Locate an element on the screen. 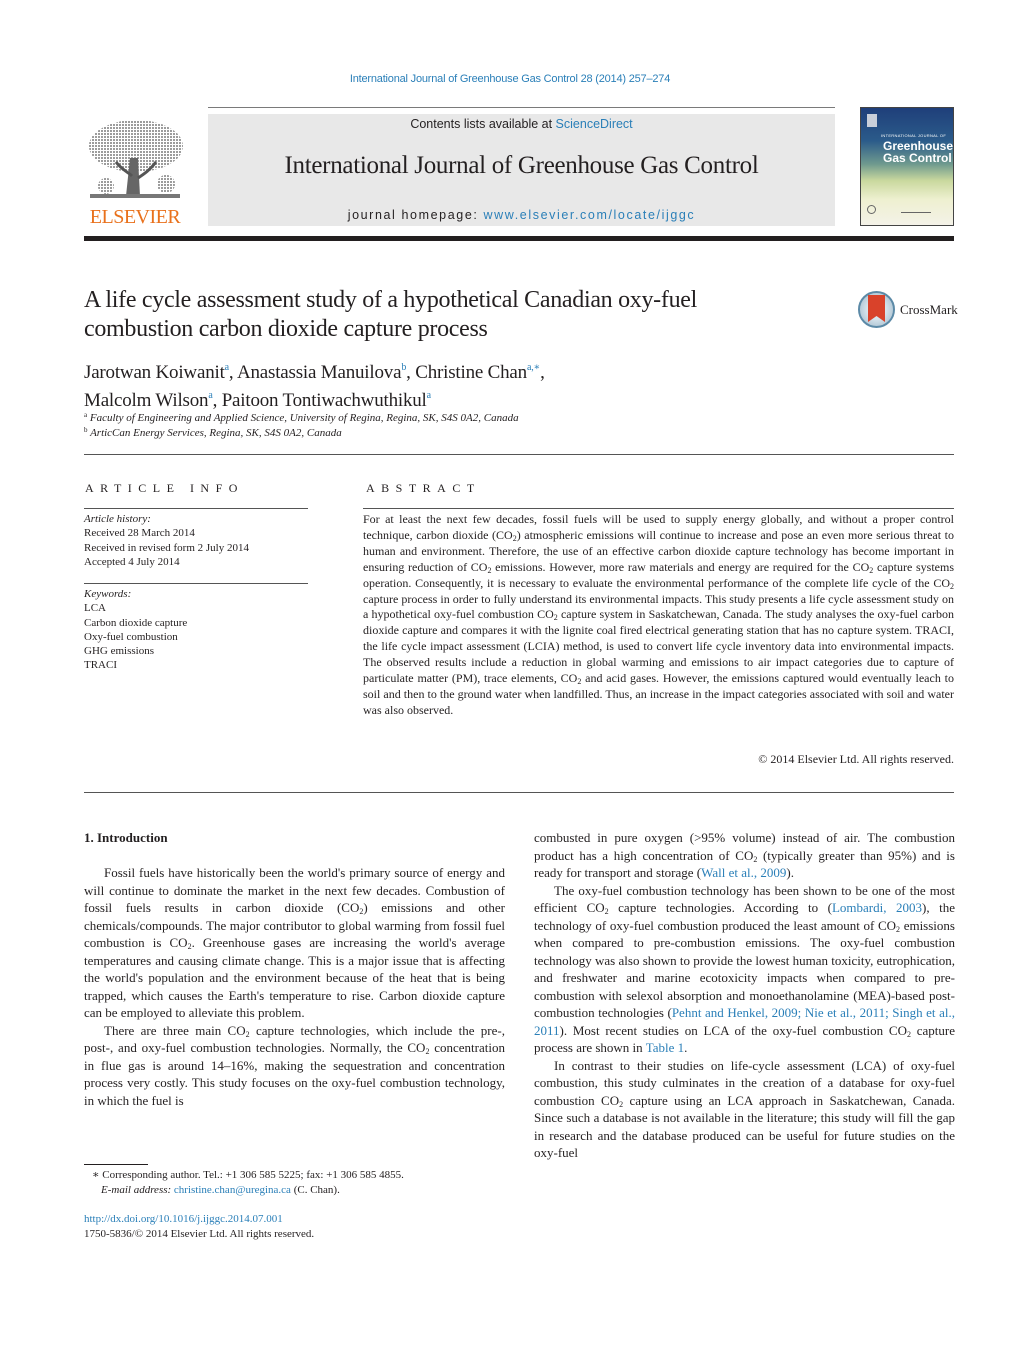  keyword-item: Carbon dioxide capture is located at coordinates (136, 622).